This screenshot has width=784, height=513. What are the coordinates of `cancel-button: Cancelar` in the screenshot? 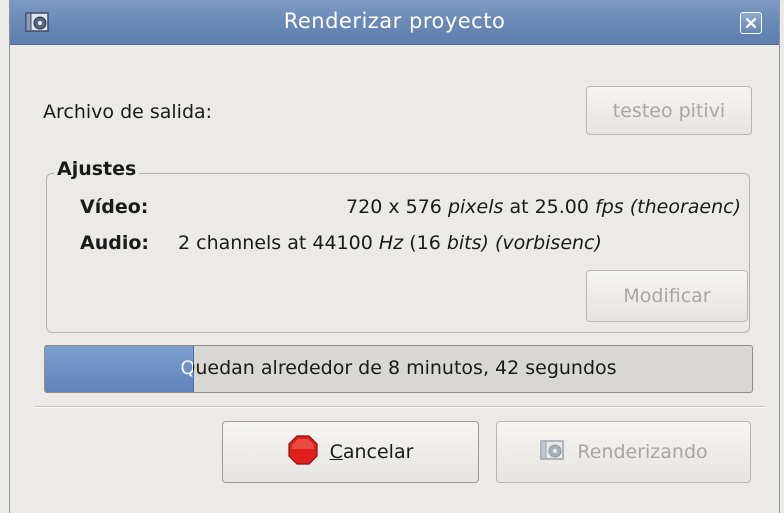 It's located at (350, 452).